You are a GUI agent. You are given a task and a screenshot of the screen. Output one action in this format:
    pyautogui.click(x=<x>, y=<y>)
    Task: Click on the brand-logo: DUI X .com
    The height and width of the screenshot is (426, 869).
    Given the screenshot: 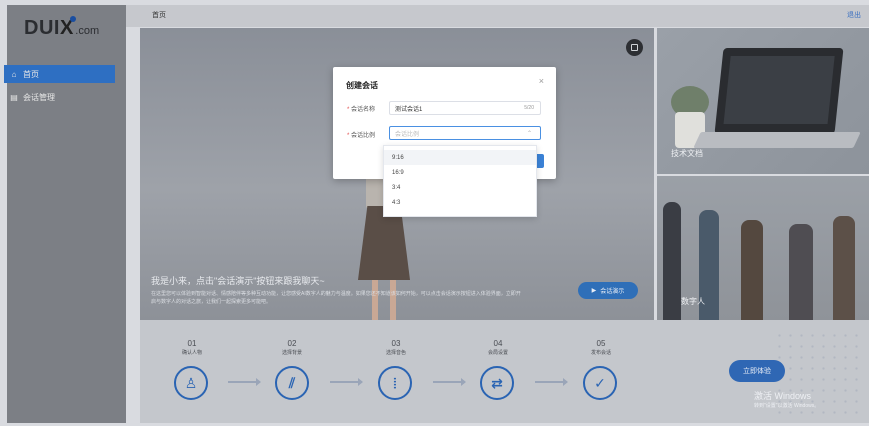 What is the action you would take?
    pyautogui.click(x=61, y=26)
    